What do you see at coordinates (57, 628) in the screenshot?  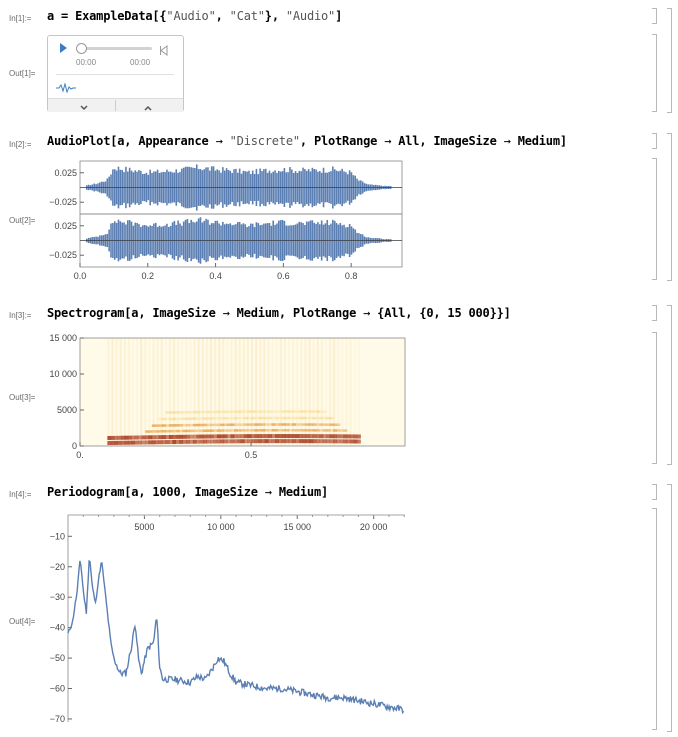 I see `y-tick-label: −40` at bounding box center [57, 628].